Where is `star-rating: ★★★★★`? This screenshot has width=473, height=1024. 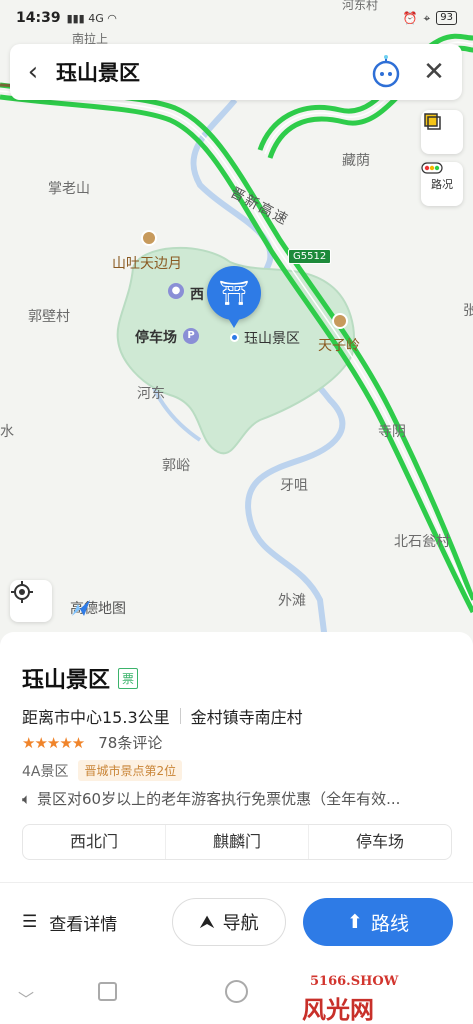
star-rating: ★★★★★ is located at coordinates (53, 742).